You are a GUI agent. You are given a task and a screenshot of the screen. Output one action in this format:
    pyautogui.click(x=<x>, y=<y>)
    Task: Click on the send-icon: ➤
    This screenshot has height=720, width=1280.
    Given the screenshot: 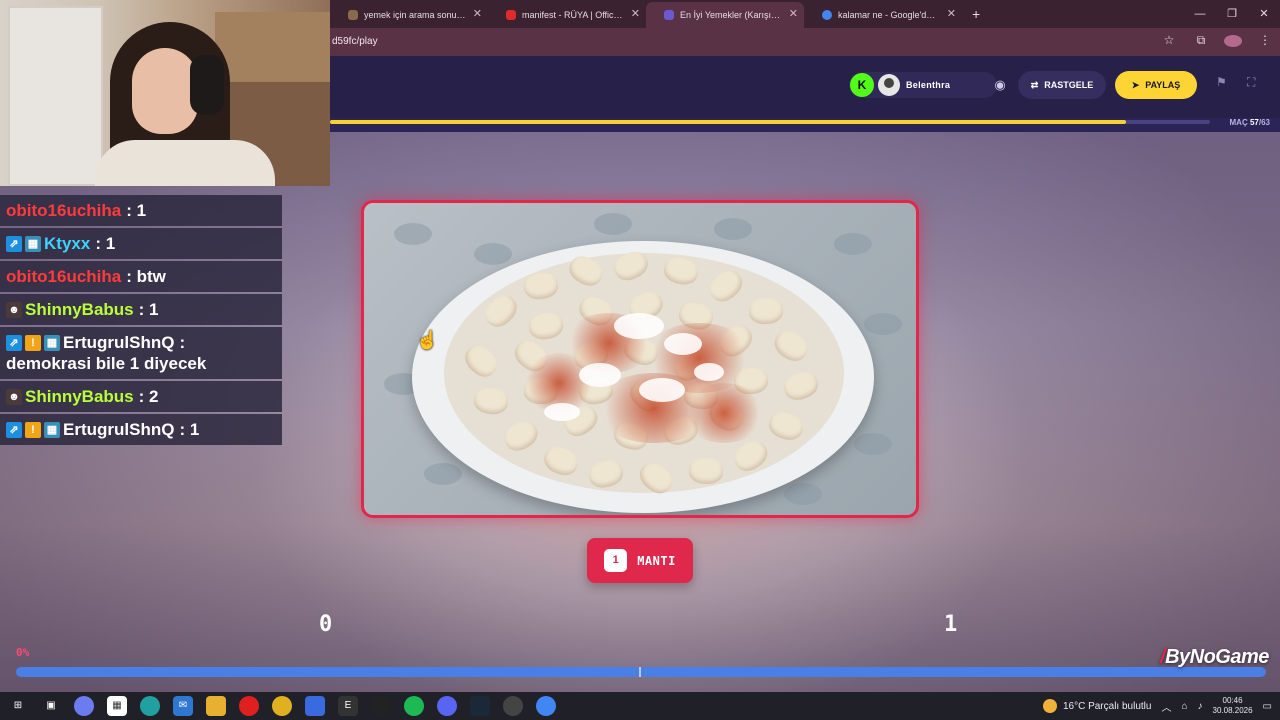 What is the action you would take?
    pyautogui.click(x=1135, y=84)
    